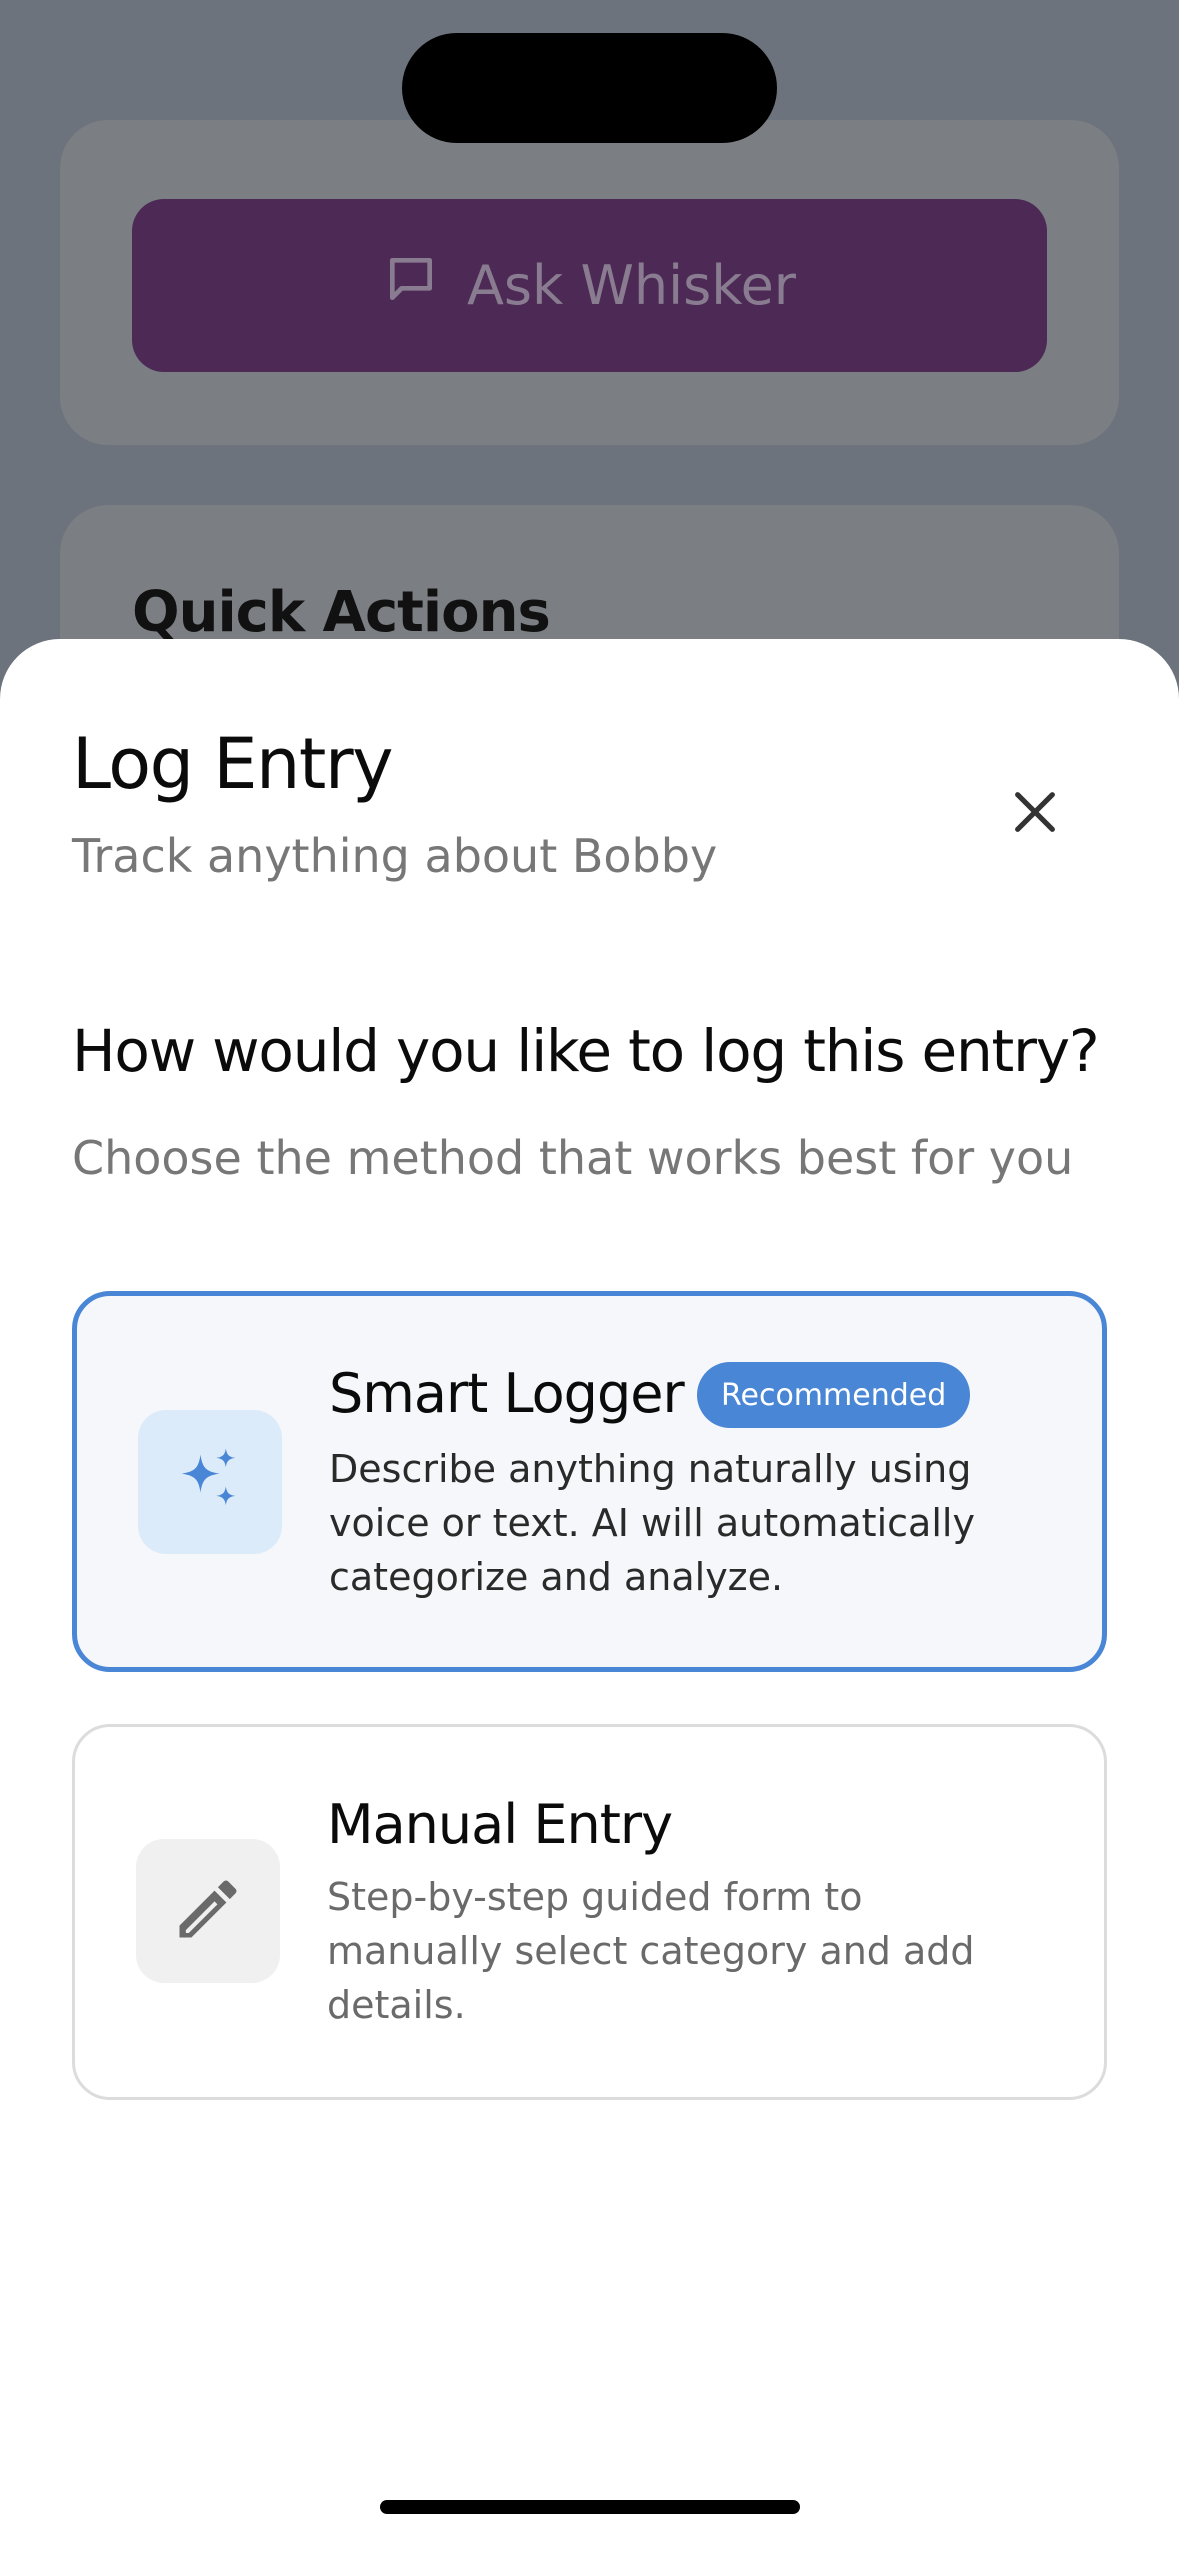 The width and height of the screenshot is (1179, 2556). I want to click on manual-entry-icon-box, so click(208, 1911).